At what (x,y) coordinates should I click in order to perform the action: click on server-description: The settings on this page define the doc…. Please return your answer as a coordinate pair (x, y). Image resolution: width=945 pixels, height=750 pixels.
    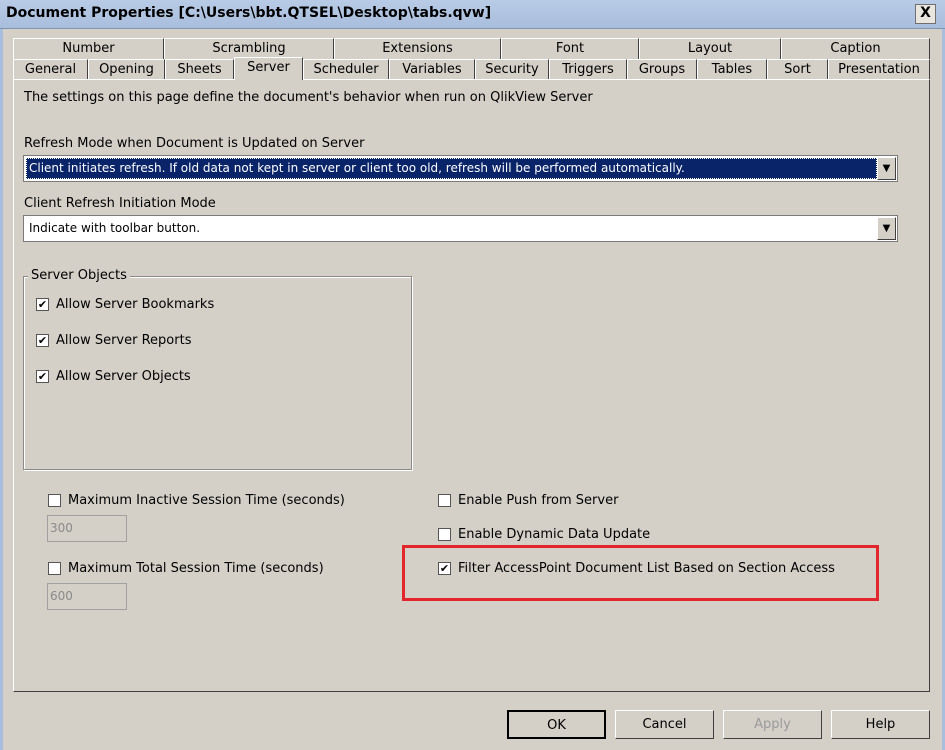
    Looking at the image, I should click on (308, 97).